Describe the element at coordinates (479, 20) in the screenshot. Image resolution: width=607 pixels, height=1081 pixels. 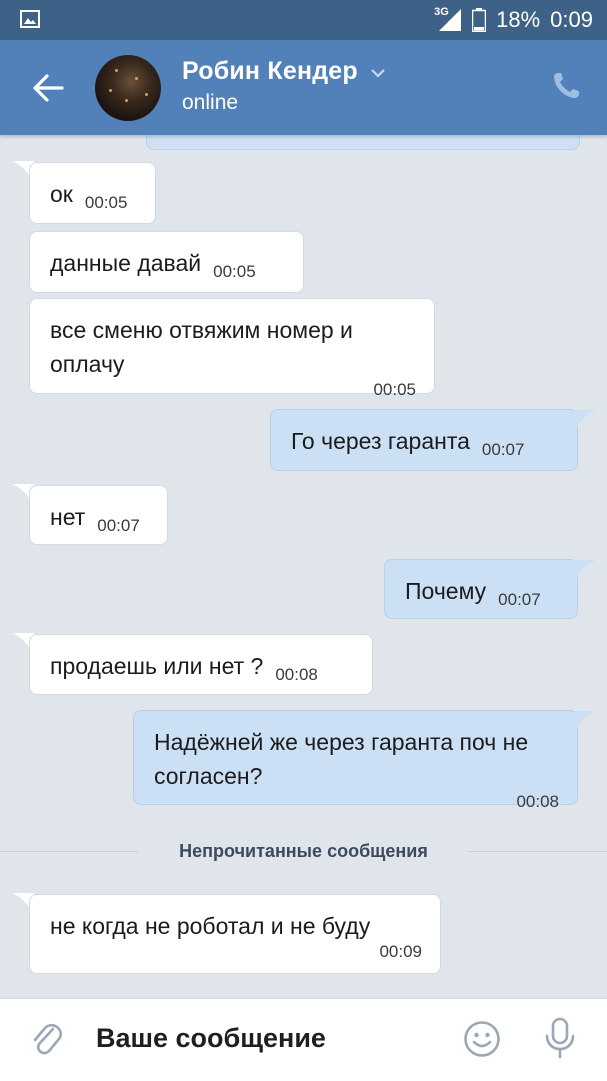
I see `battery-icon` at that location.